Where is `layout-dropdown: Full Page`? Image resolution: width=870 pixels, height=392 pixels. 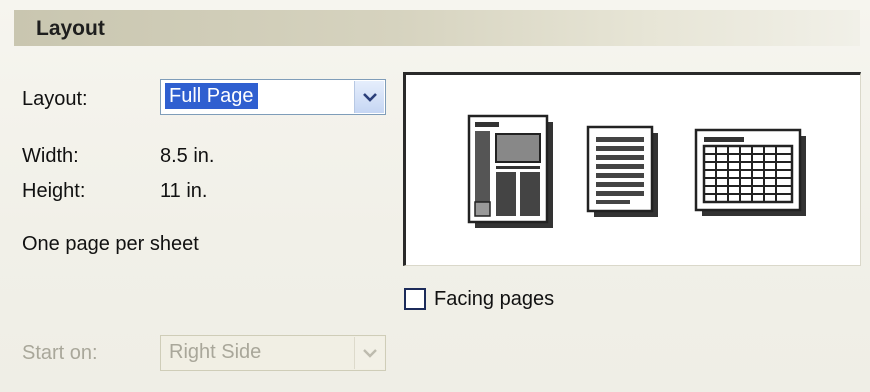
layout-dropdown: Full Page is located at coordinates (273, 97).